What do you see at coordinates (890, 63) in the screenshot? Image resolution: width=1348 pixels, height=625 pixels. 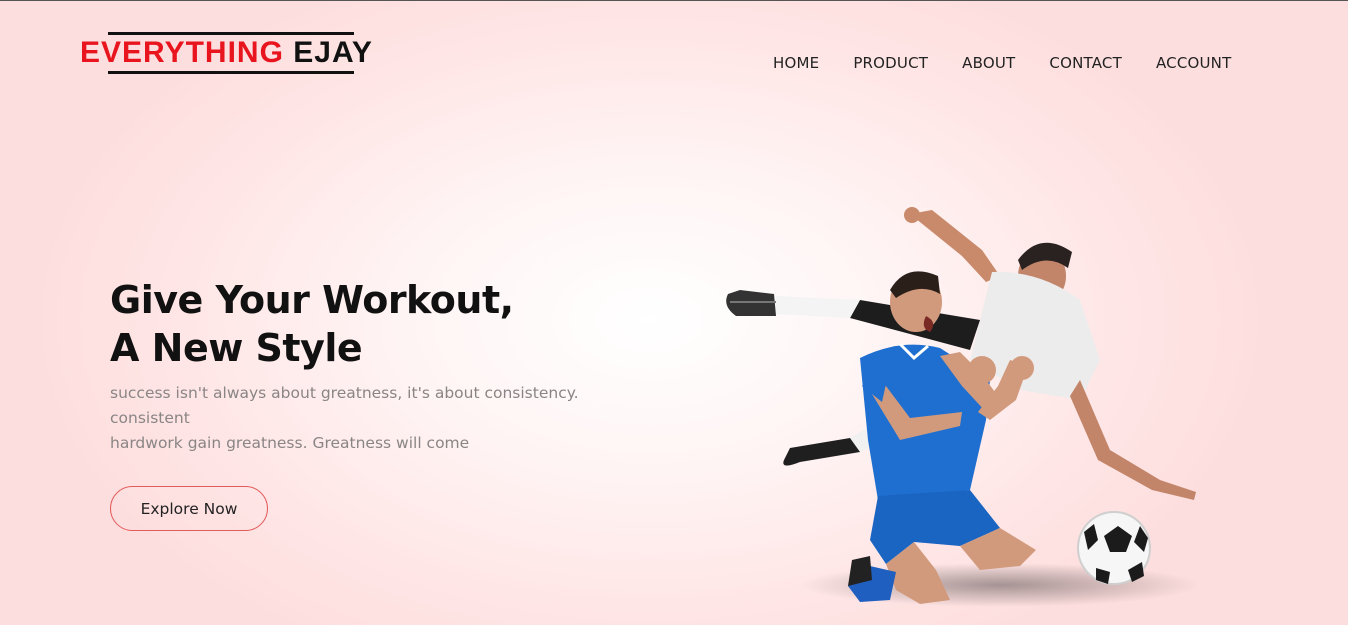 I see `nav-product: PRODUCT` at bounding box center [890, 63].